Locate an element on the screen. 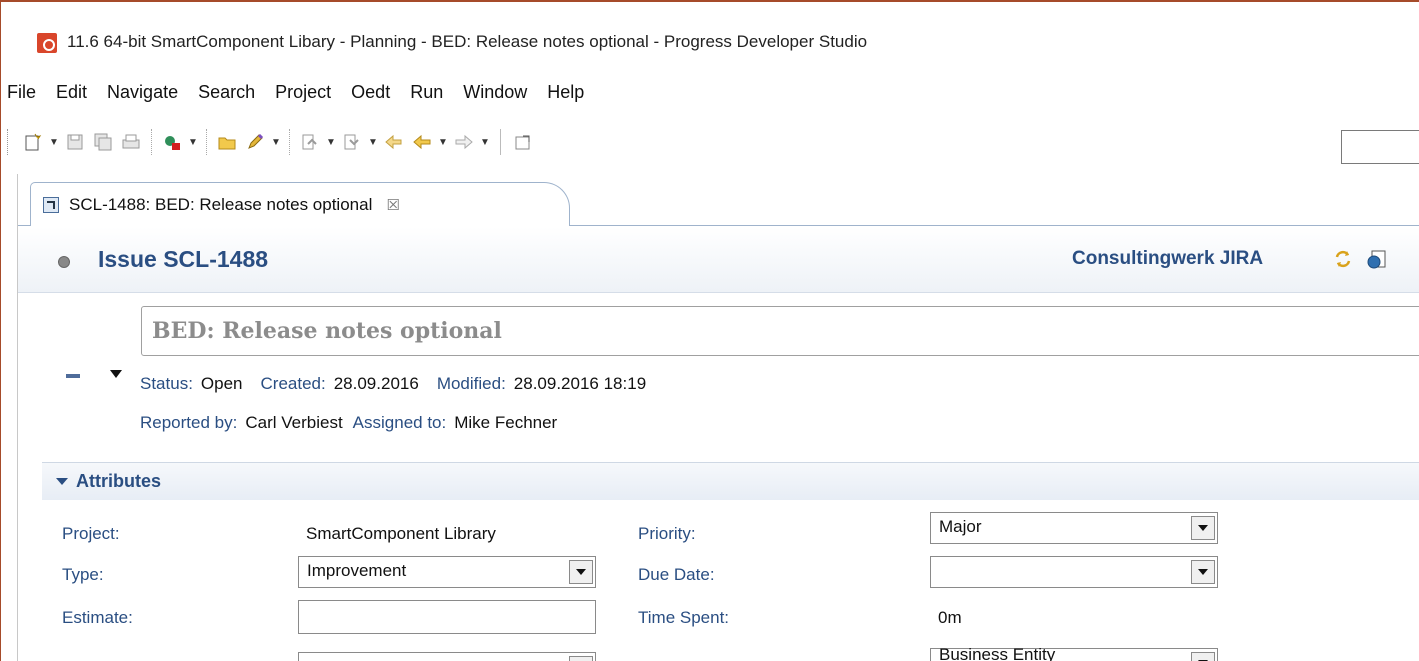  time-spent-label: Time Spent: is located at coordinates (684, 617).